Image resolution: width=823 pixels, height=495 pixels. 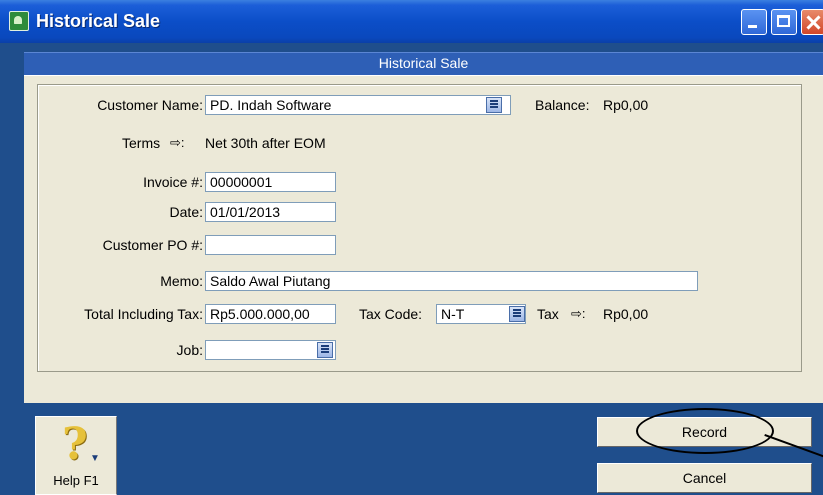 I want to click on section-header: Historical Sale, so click(x=423, y=63).